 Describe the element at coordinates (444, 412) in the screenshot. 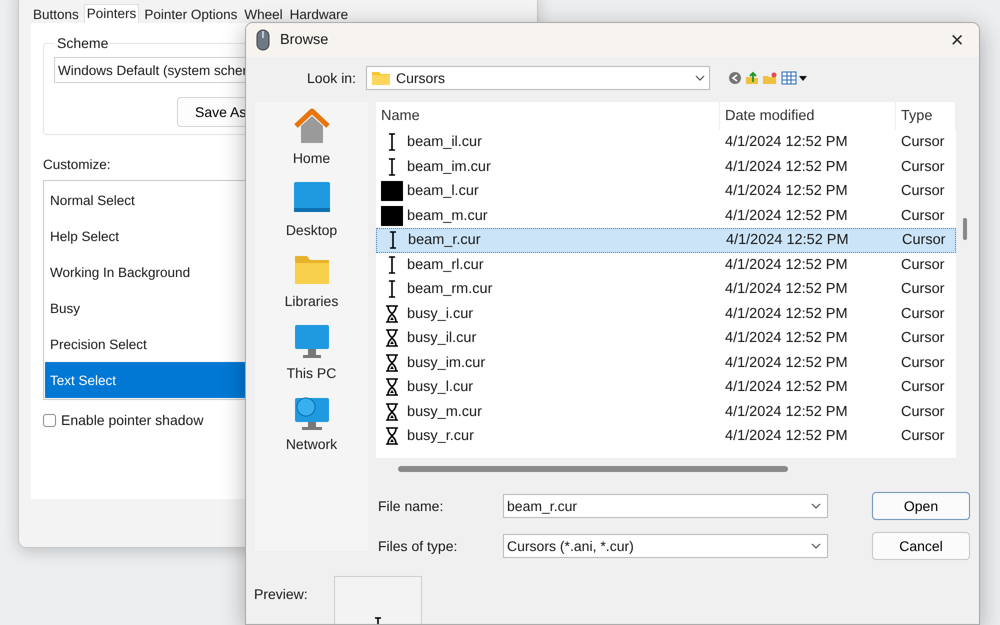

I see `file-name: busy_m.cur` at that location.